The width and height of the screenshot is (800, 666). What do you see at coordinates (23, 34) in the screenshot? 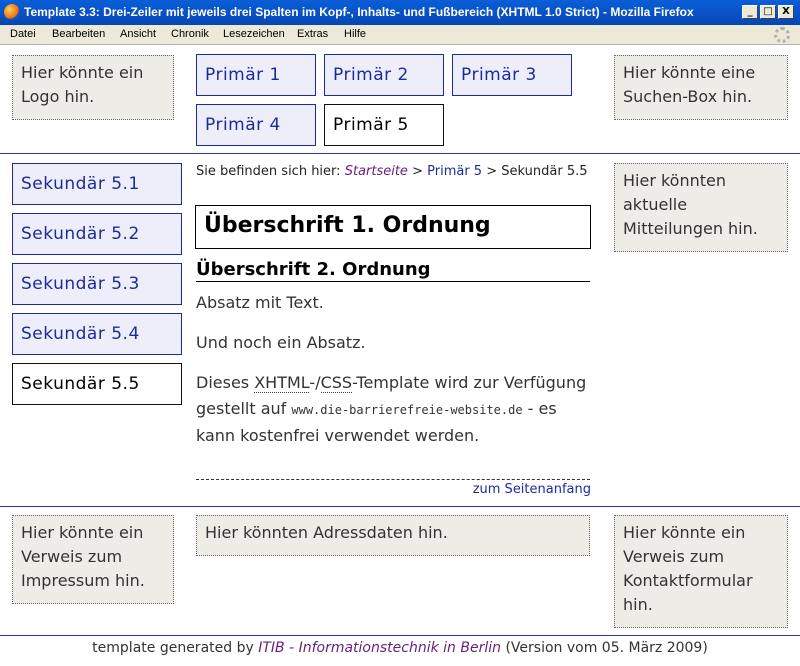
I see `menu-datei: Datei` at bounding box center [23, 34].